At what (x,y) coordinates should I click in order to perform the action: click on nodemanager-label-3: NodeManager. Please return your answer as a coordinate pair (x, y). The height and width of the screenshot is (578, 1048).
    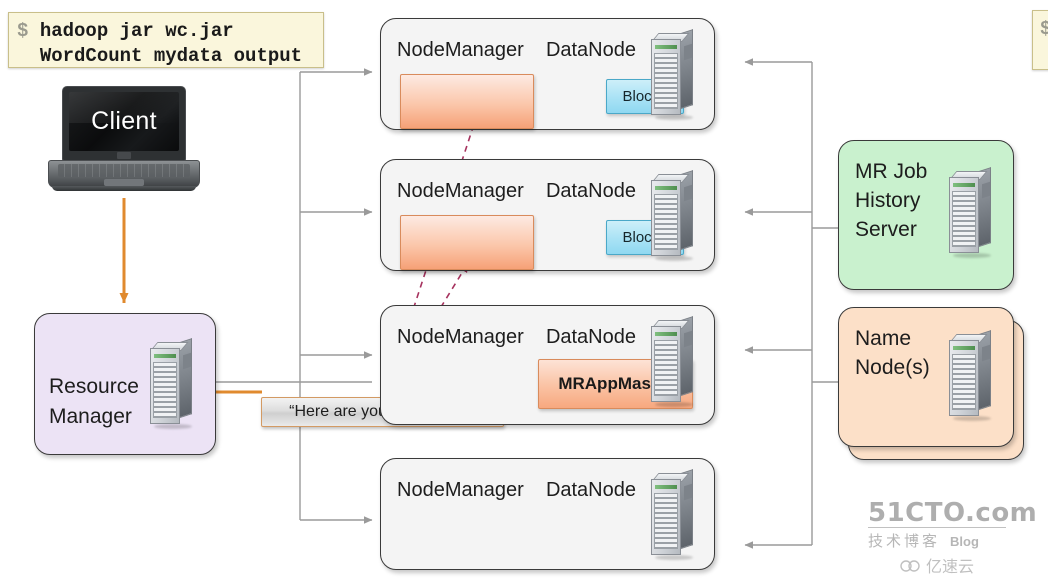
    Looking at the image, I should click on (460, 337).